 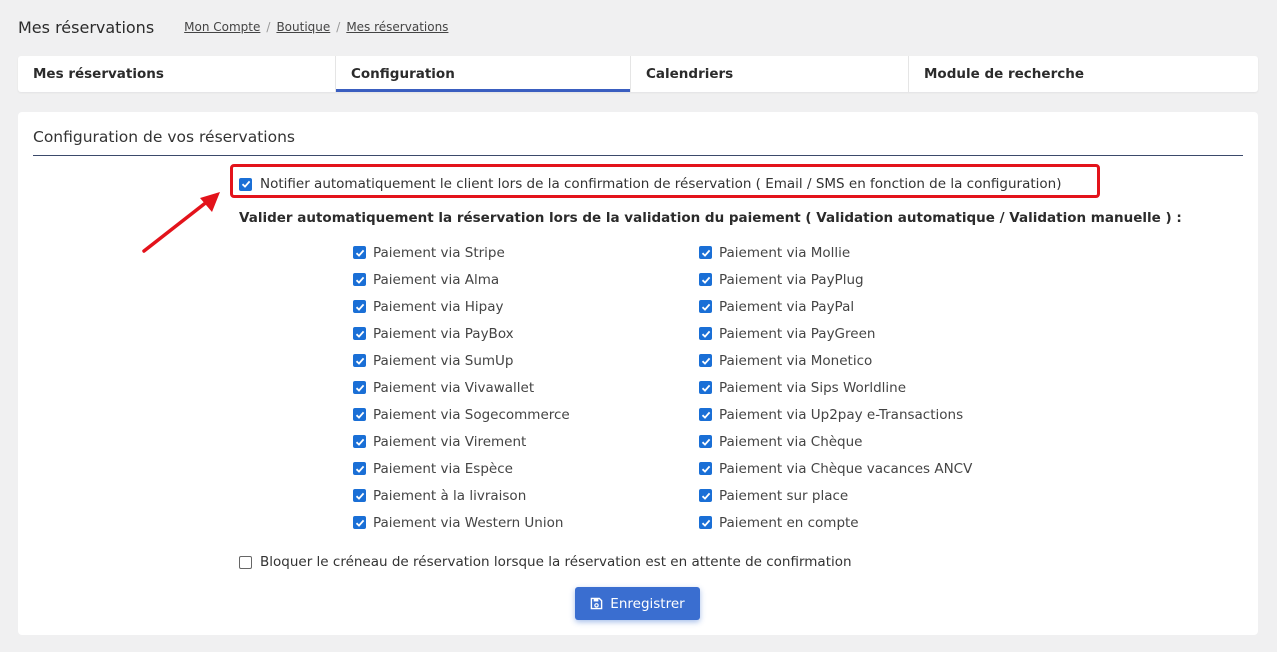 I want to click on payment-option-checkbox: Paiement via PayPlug, so click(x=835, y=279).